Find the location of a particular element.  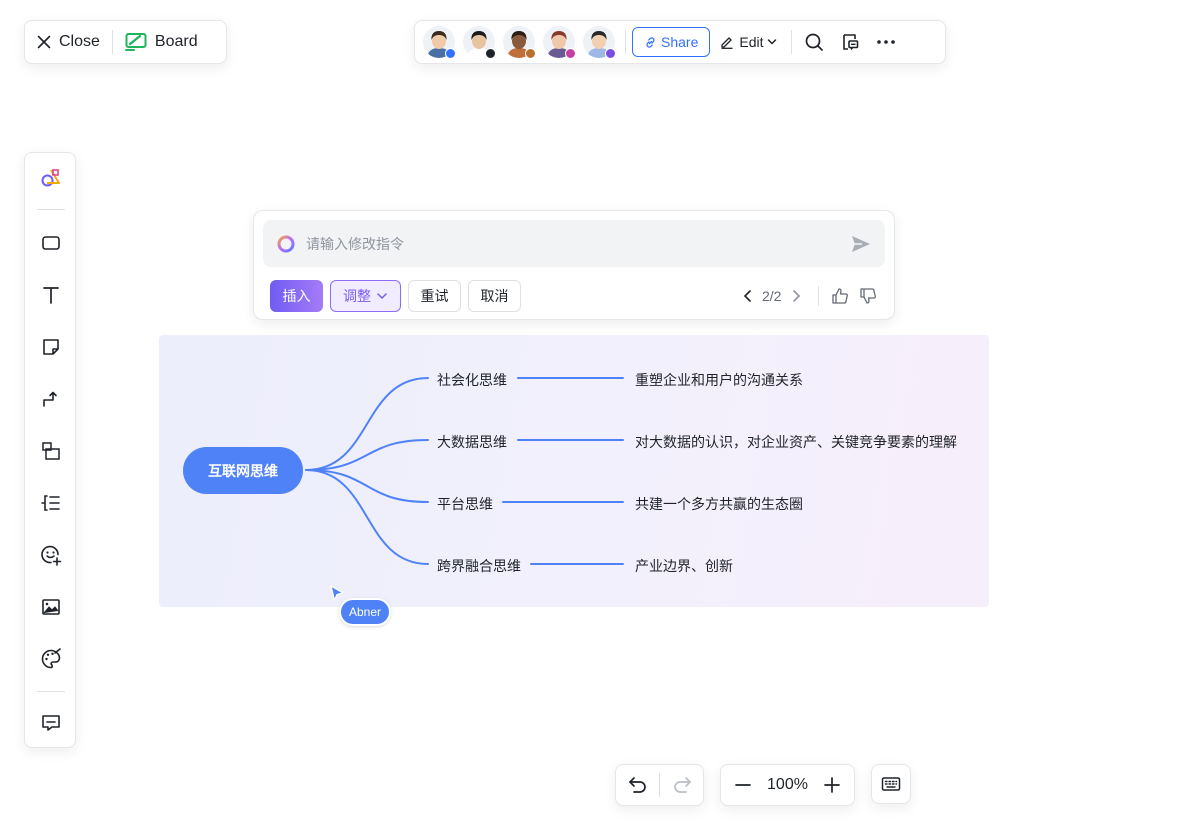

adjust-dropdown: 调整 is located at coordinates (365, 296).